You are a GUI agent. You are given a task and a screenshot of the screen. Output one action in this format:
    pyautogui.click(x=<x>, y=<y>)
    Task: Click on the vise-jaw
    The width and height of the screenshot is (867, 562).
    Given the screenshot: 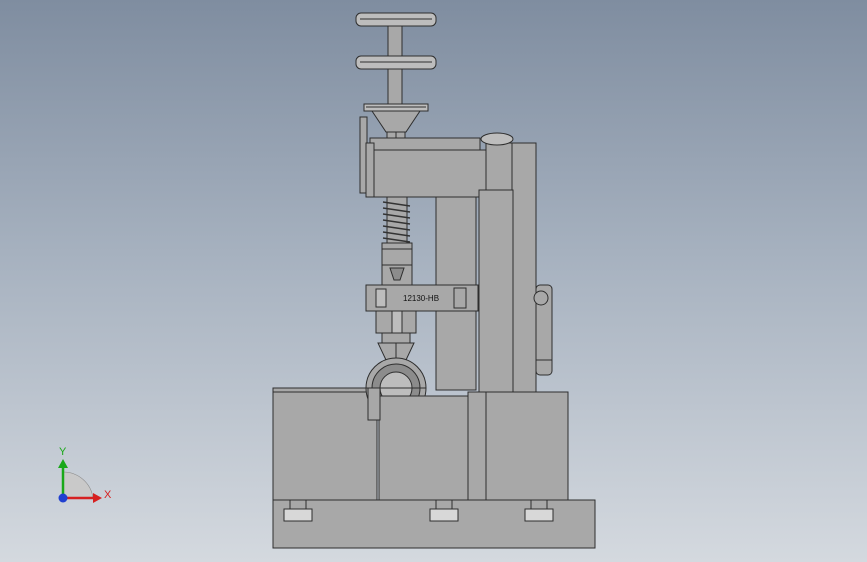 What is the action you would take?
    pyautogui.click(x=374, y=404)
    